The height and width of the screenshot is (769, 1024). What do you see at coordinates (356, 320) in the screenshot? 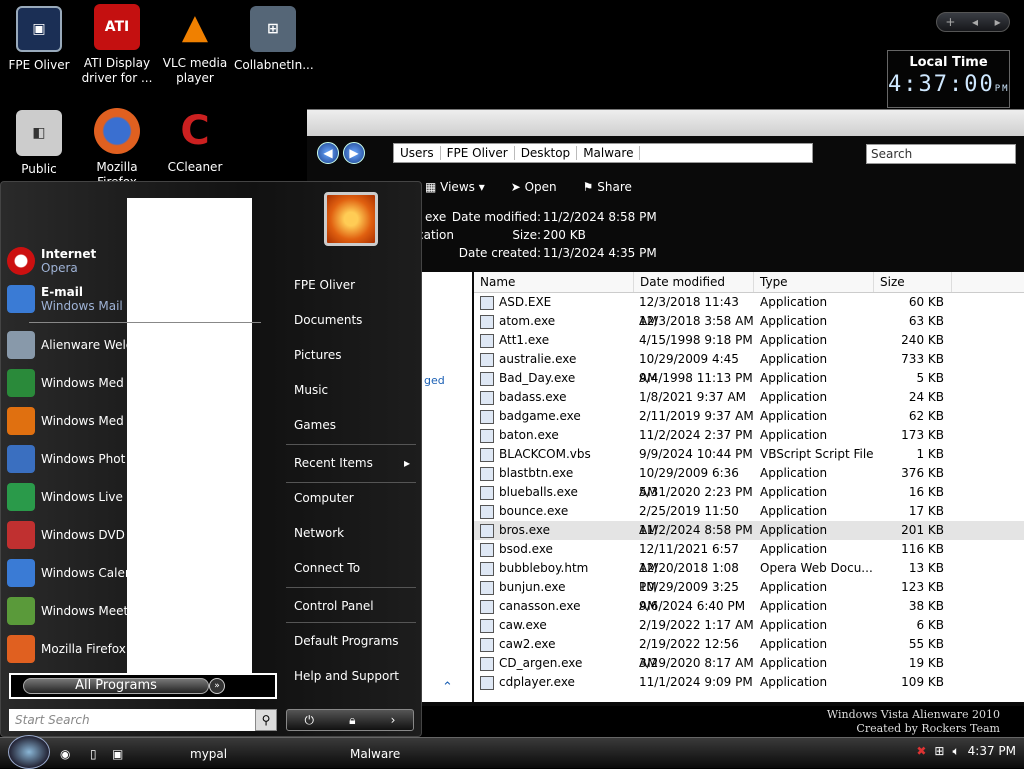
I see `start-menu-link: Documents` at bounding box center [356, 320].